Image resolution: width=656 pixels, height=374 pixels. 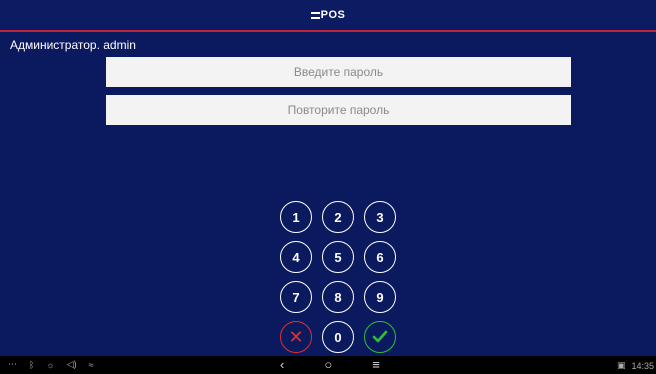 What do you see at coordinates (338, 277) in the screenshot?
I see `numeric-keypad: 1 2 3 4 5 6 7 8 9 ✕ 0` at bounding box center [338, 277].